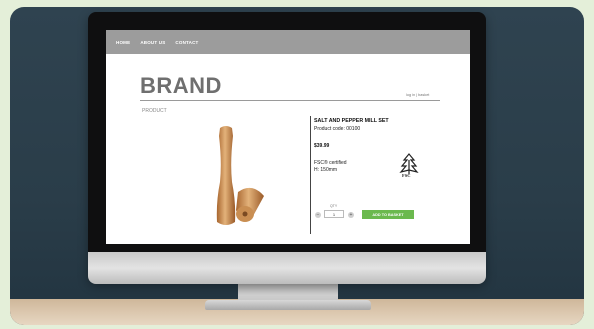  Describe the element at coordinates (322, 146) in the screenshot. I see `product-price: $39.99` at that location.